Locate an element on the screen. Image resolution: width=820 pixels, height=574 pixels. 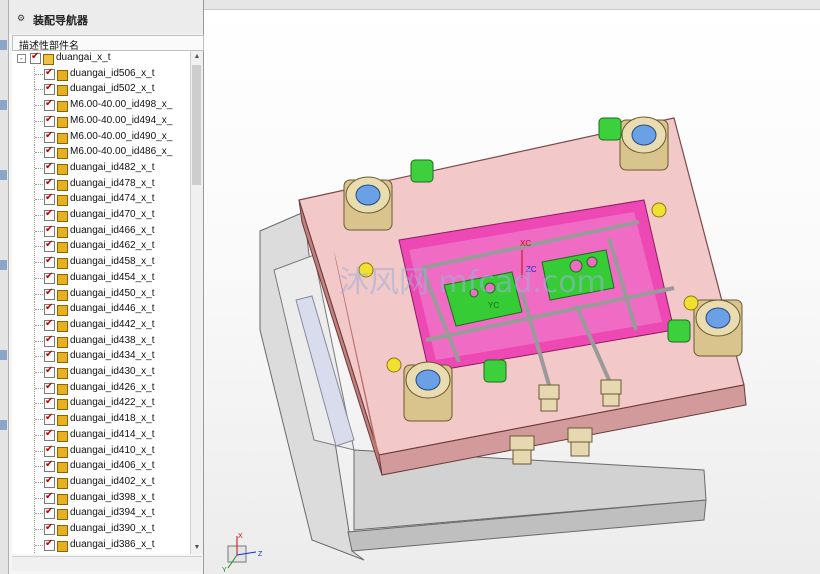
tree-node-row: duangai_id386_x_t is located at coordinates (101, 545).